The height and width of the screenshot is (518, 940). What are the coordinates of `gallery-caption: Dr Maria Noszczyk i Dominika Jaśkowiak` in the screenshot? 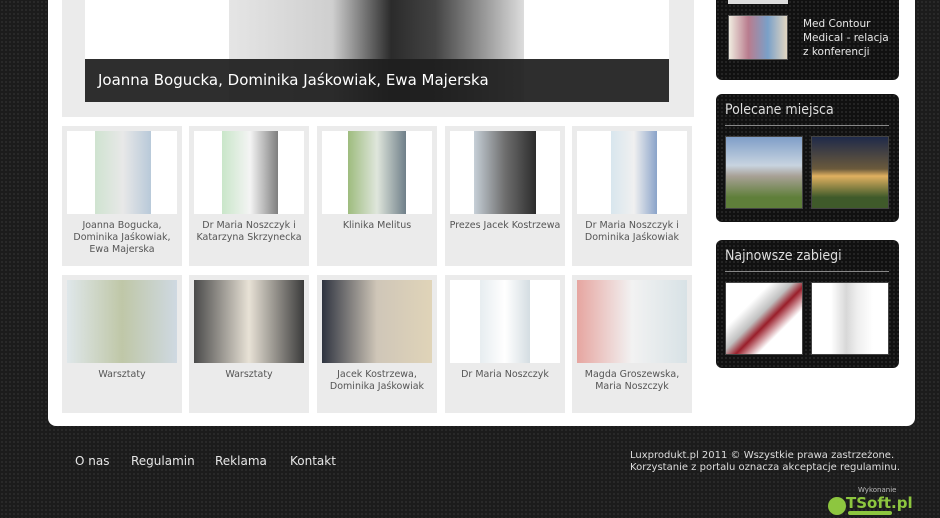 It's located at (632, 231).